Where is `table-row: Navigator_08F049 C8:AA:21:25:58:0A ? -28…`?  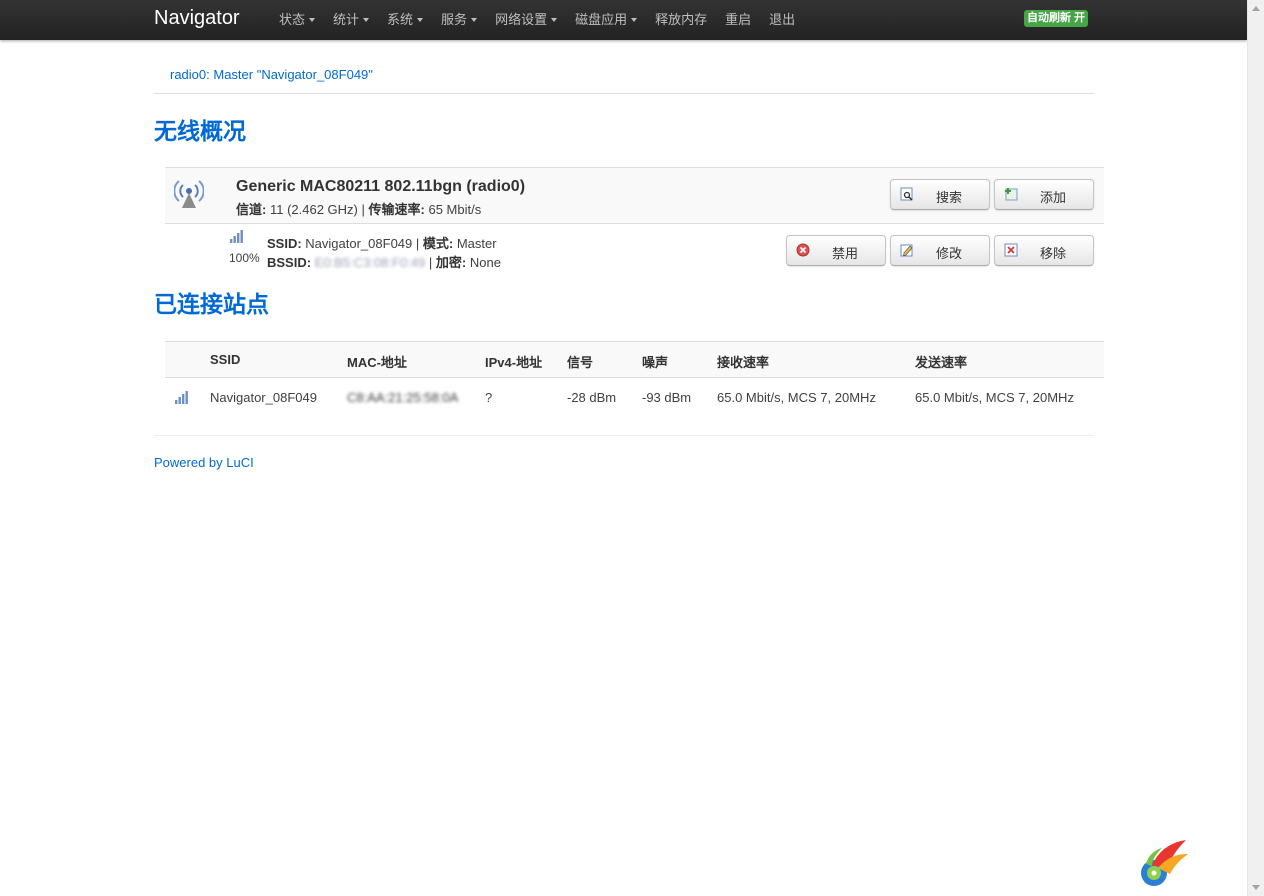
table-row: Navigator_08F049 C8:AA:21:25:58:0A ? -28… is located at coordinates (634, 397).